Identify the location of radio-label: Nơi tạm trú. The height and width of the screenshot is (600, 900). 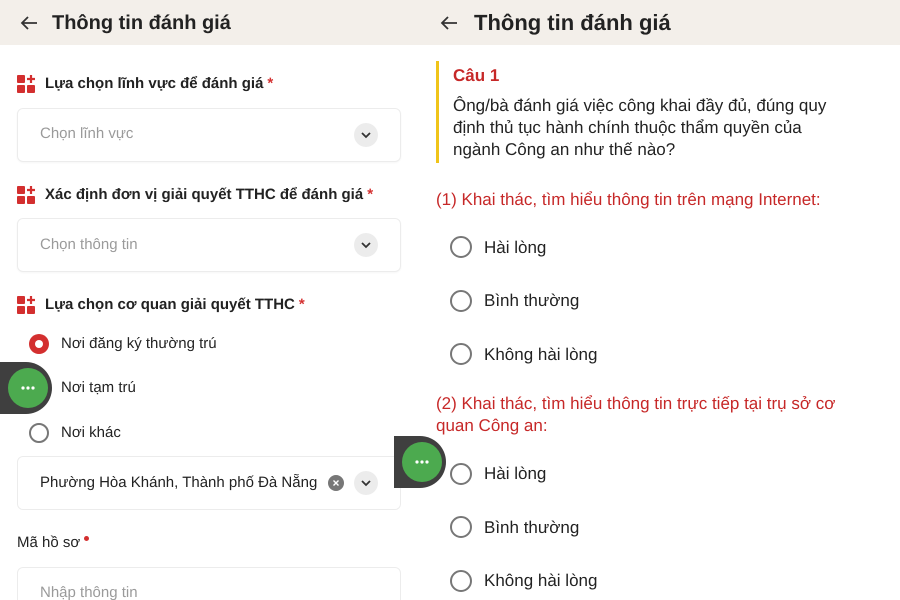
(98, 388).